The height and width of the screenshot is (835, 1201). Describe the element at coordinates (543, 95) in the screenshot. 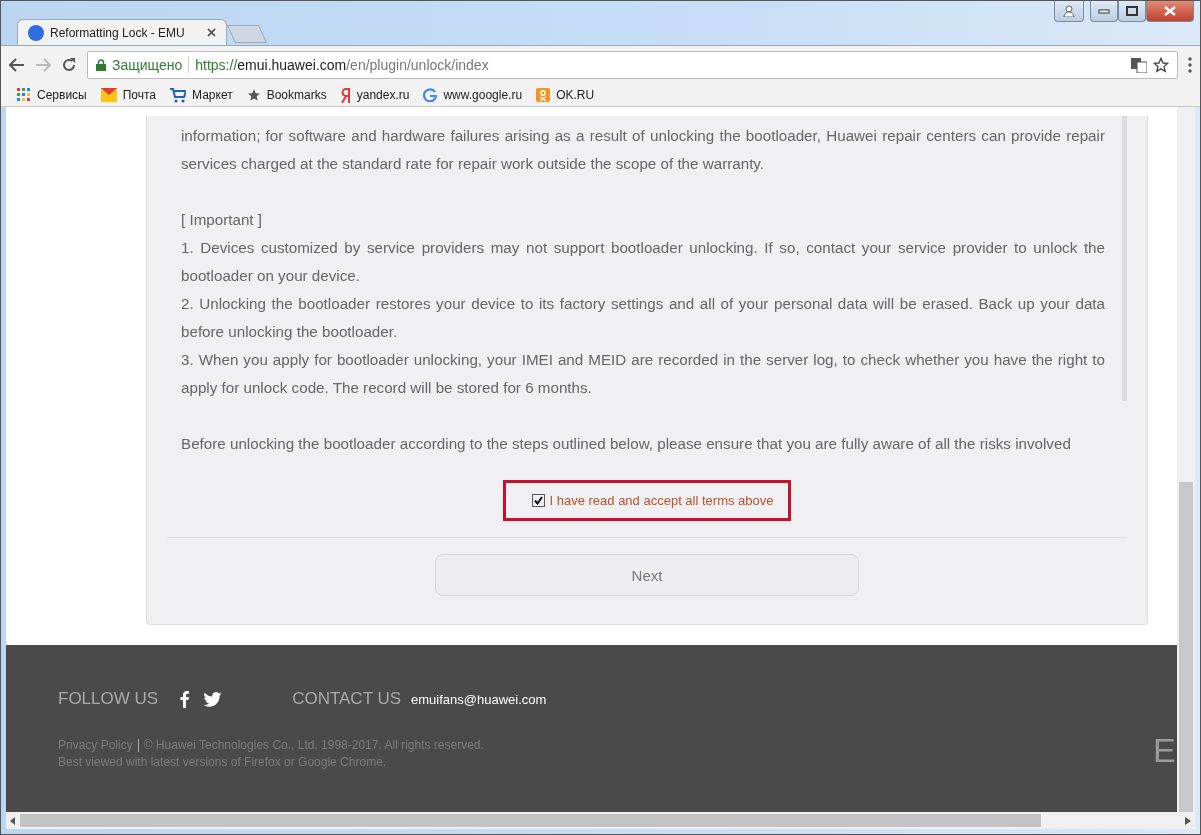

I see `odnoklassniki-icon` at that location.